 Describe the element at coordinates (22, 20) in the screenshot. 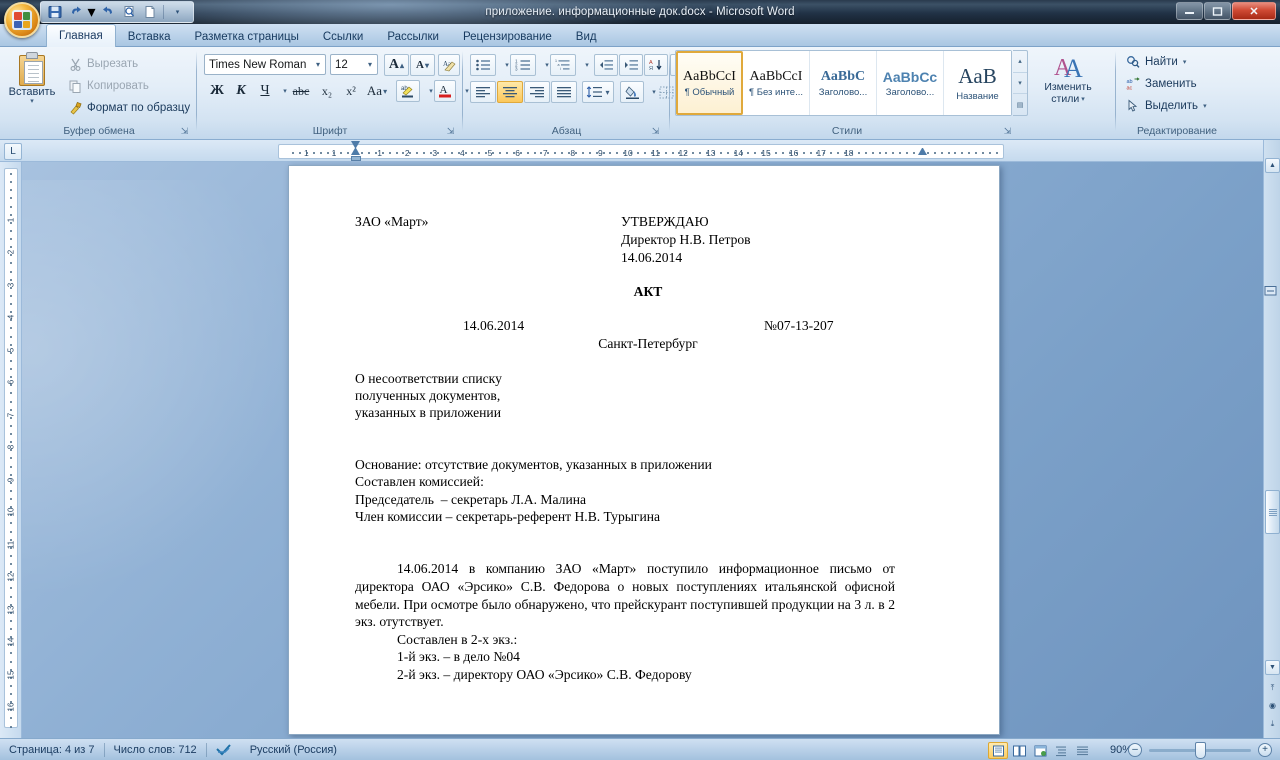

I see `office-button` at that location.